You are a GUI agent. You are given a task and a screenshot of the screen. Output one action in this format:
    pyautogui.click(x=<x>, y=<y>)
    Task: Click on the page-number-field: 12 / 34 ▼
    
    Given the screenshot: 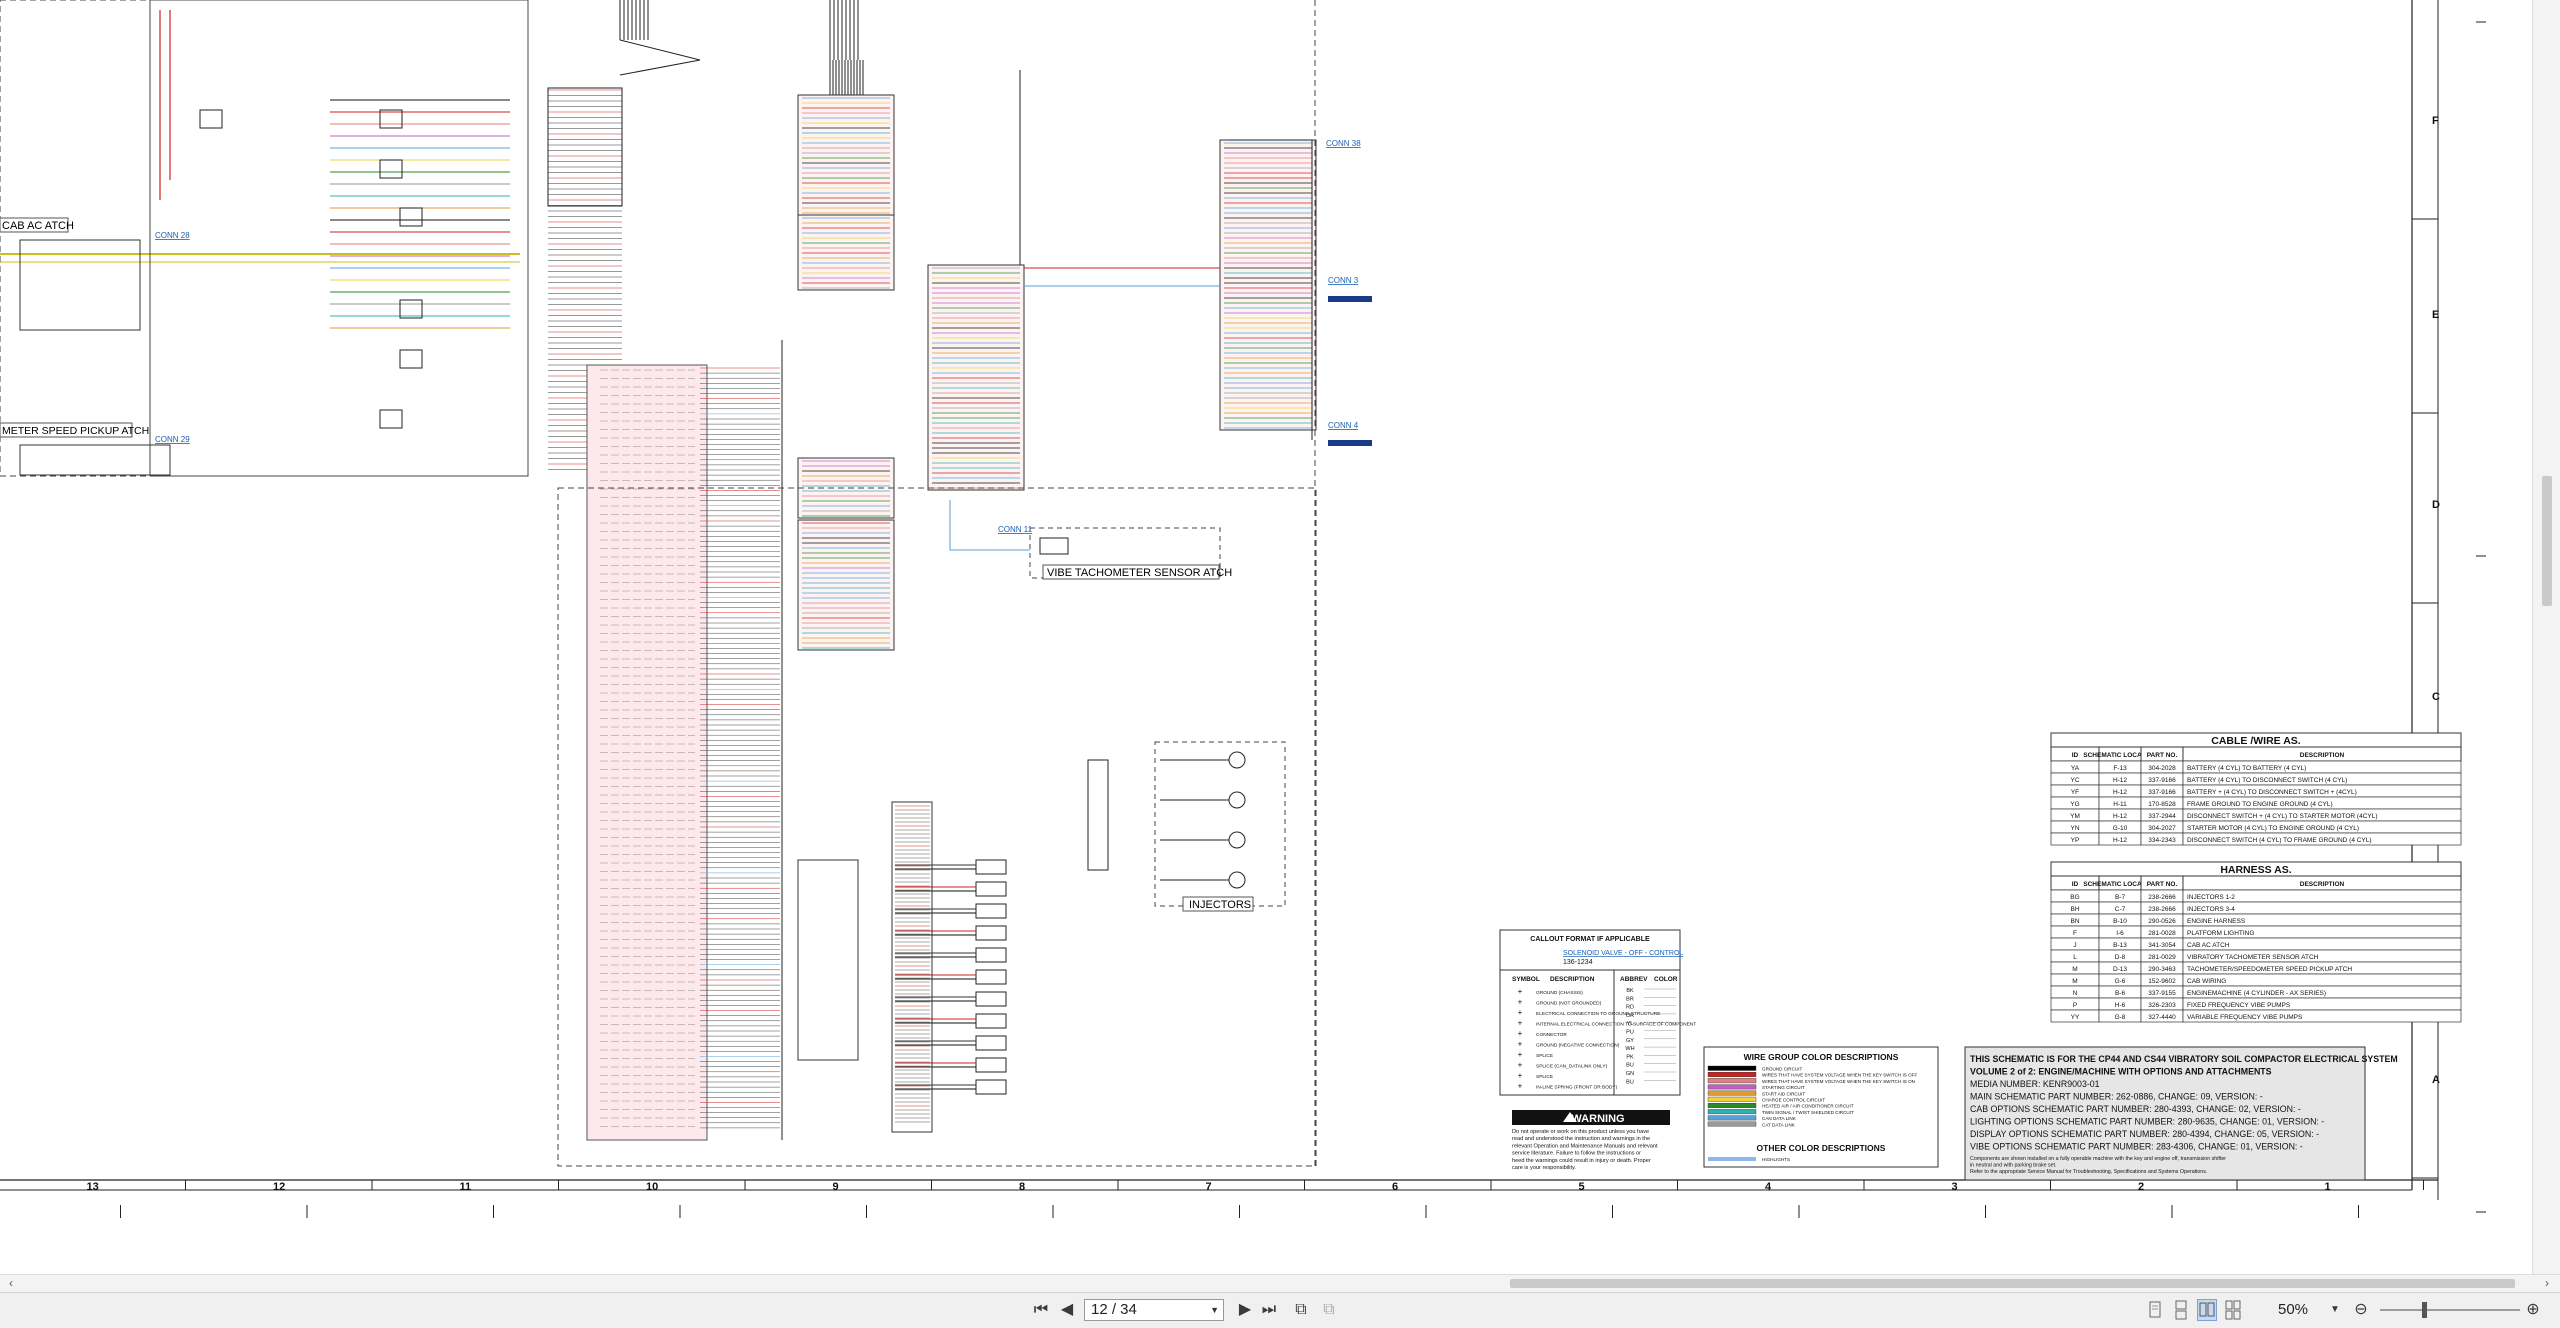 What is the action you would take?
    pyautogui.click(x=1154, y=1310)
    